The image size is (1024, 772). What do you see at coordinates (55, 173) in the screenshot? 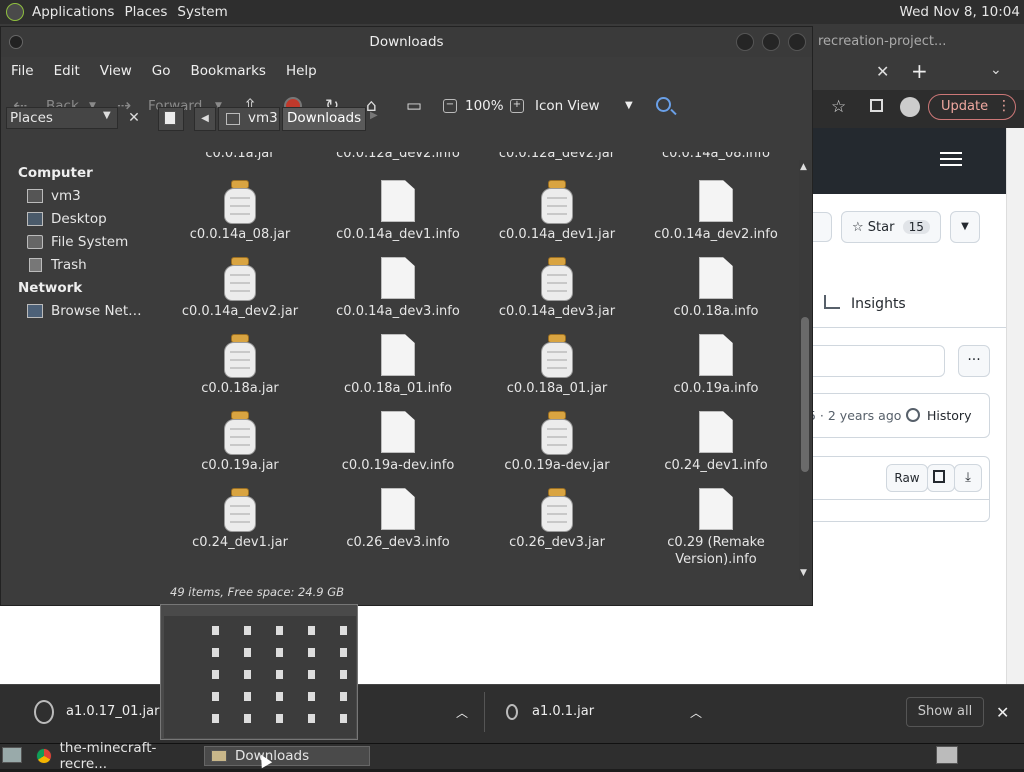
I see `section-heading-computer: Computer` at bounding box center [55, 173].